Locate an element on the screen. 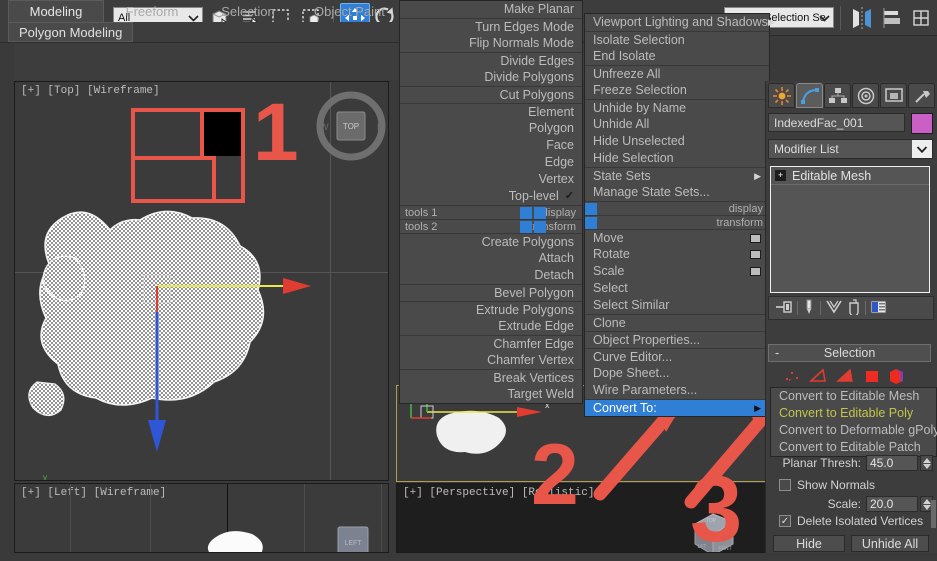 This screenshot has height=561, width=937. menu-item-convert-to-editable-patch: Convert to Editable Patch is located at coordinates (853, 447).